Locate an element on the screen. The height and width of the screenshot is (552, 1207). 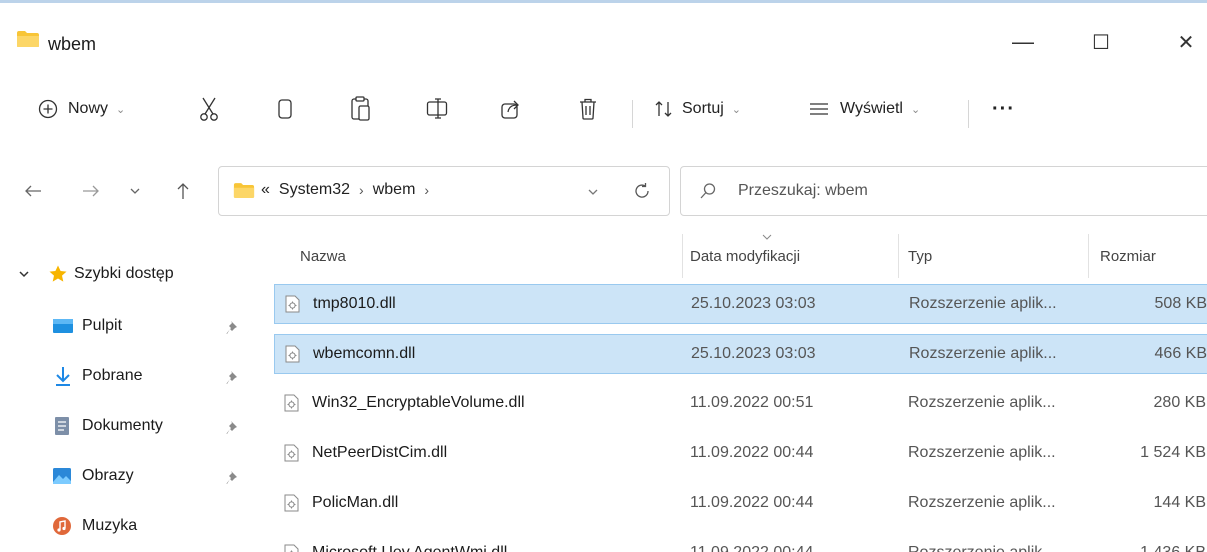
maximize-button: ☐ is located at coordinates (1101, 42).